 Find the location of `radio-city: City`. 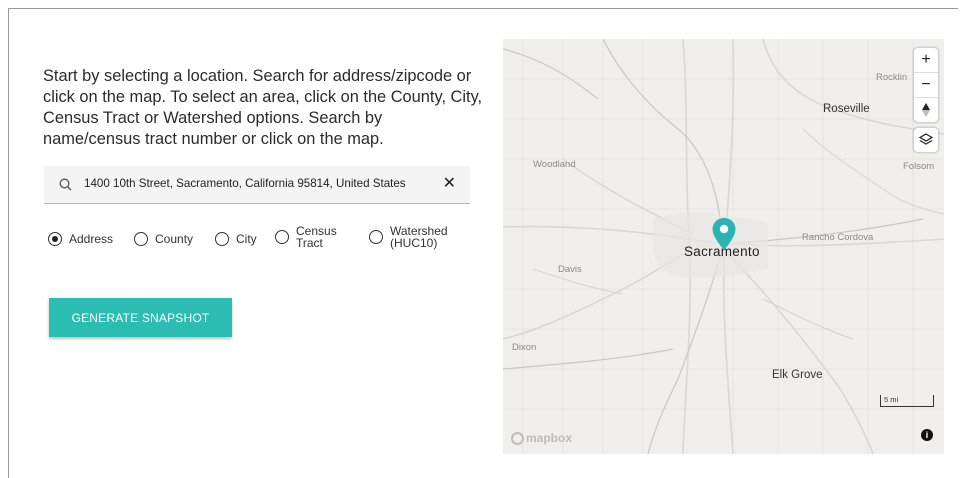

radio-city: City is located at coordinates (236, 239).